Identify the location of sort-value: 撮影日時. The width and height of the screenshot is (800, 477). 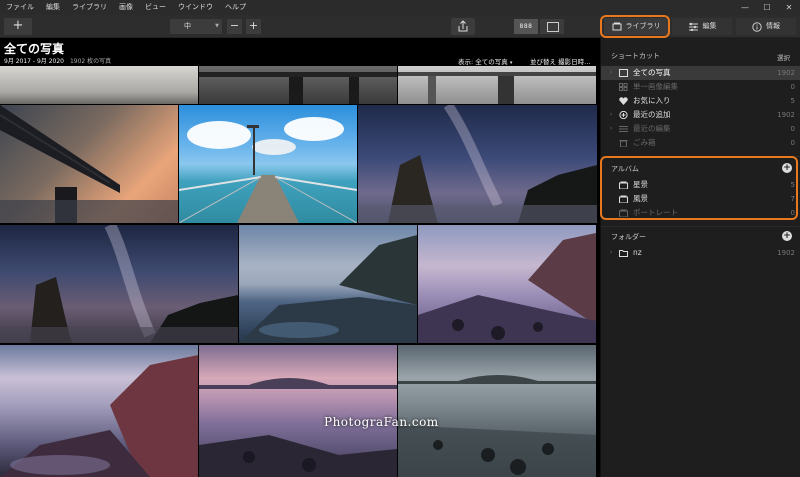
(571, 62).